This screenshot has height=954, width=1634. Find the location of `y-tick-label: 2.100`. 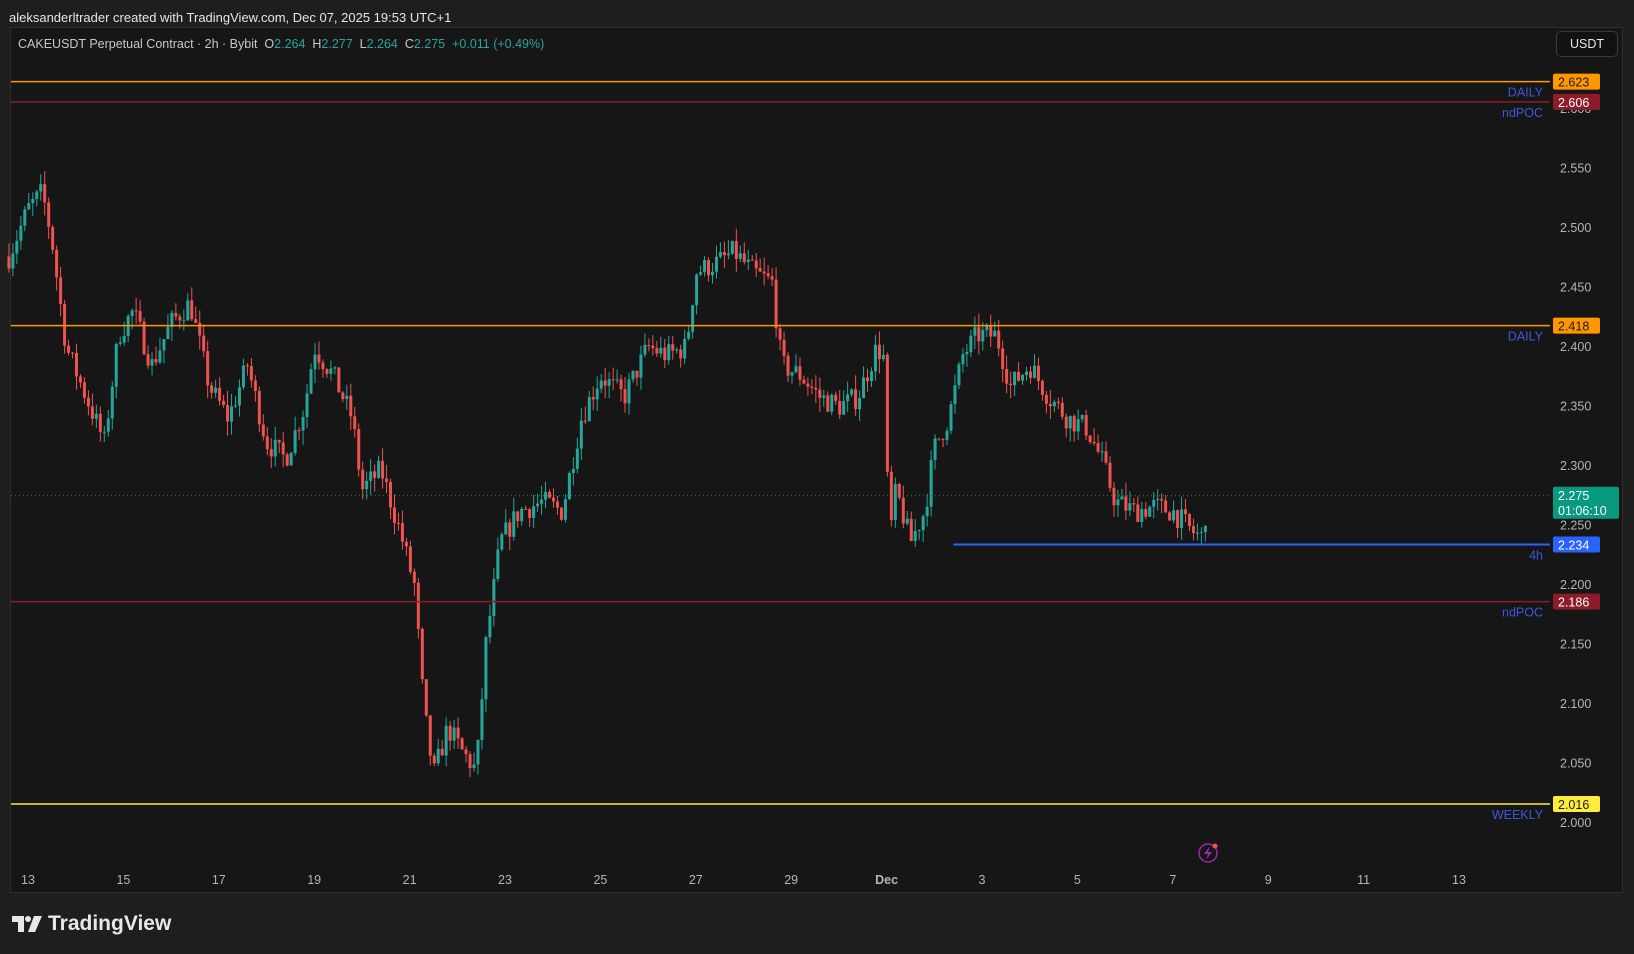

y-tick-label: 2.100 is located at coordinates (1575, 704).